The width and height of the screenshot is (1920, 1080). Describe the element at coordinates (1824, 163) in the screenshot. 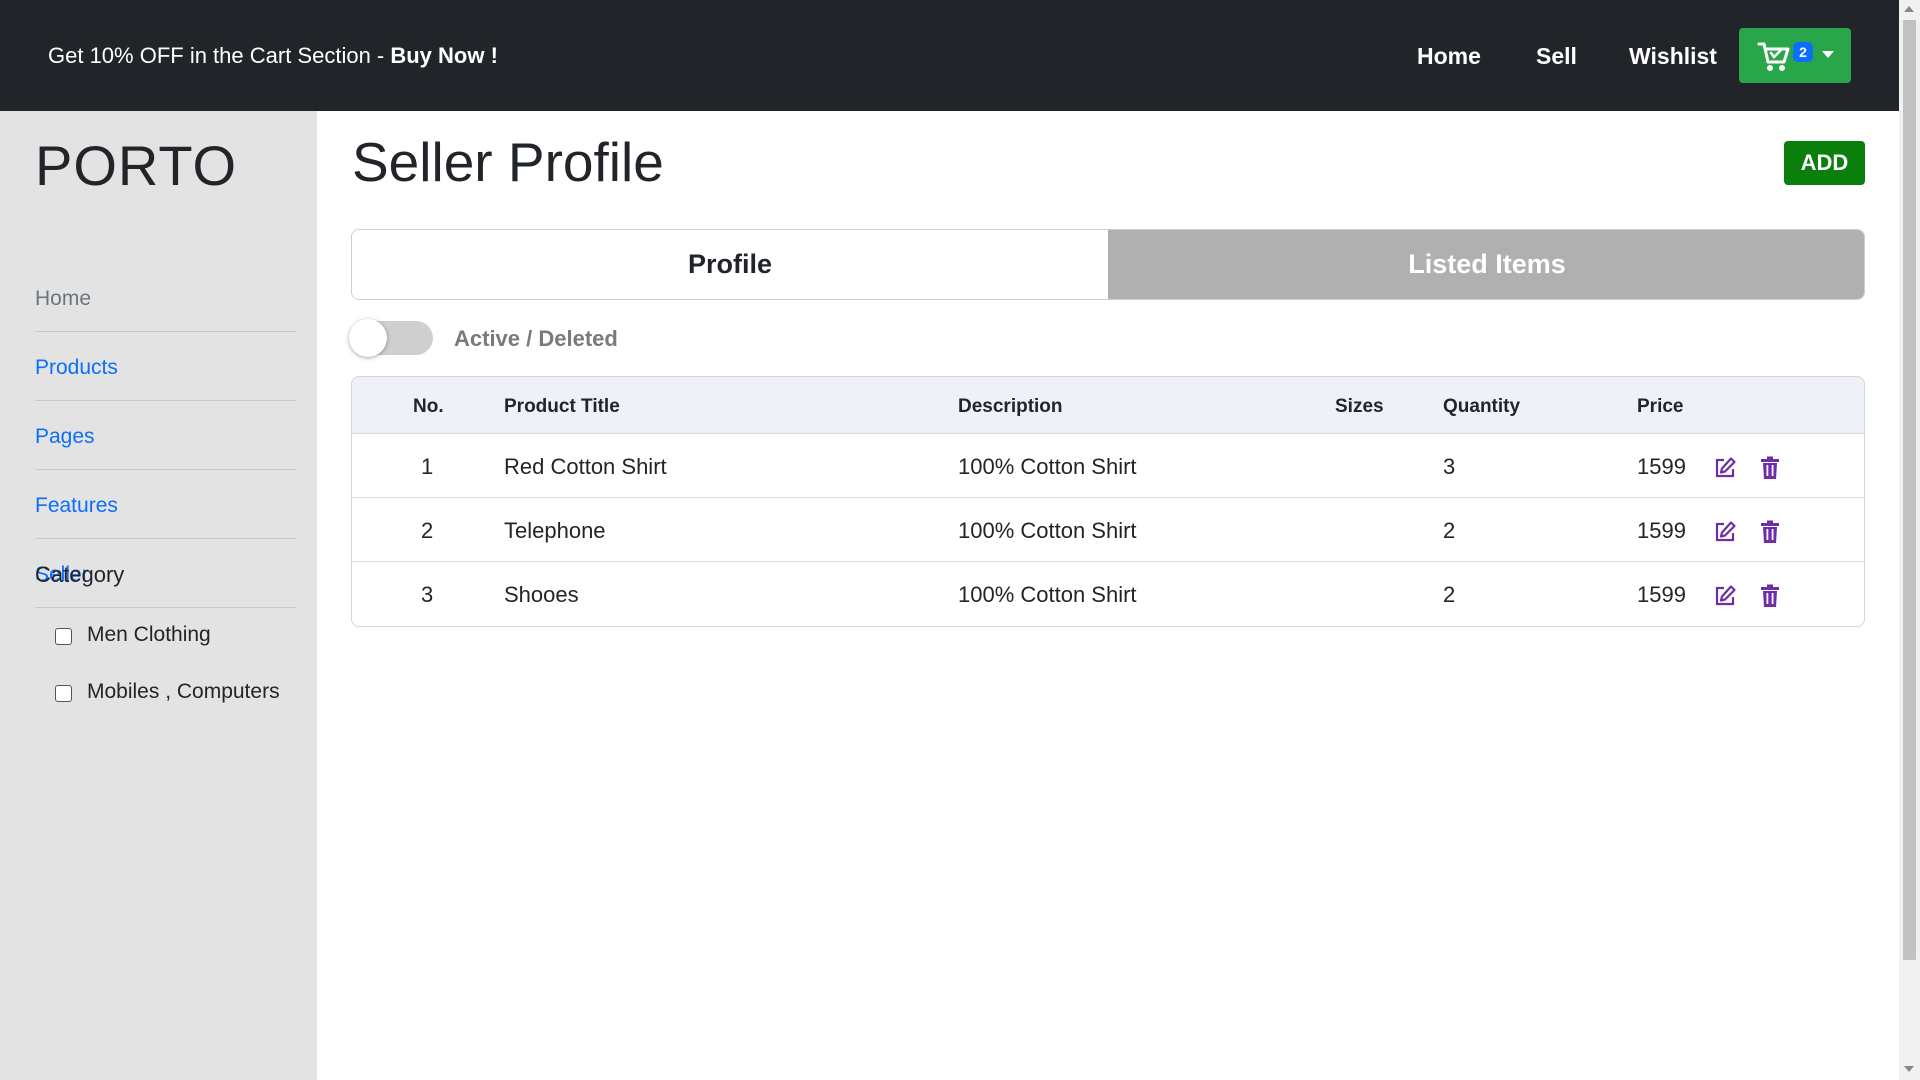

I see `add-button: ADD` at that location.